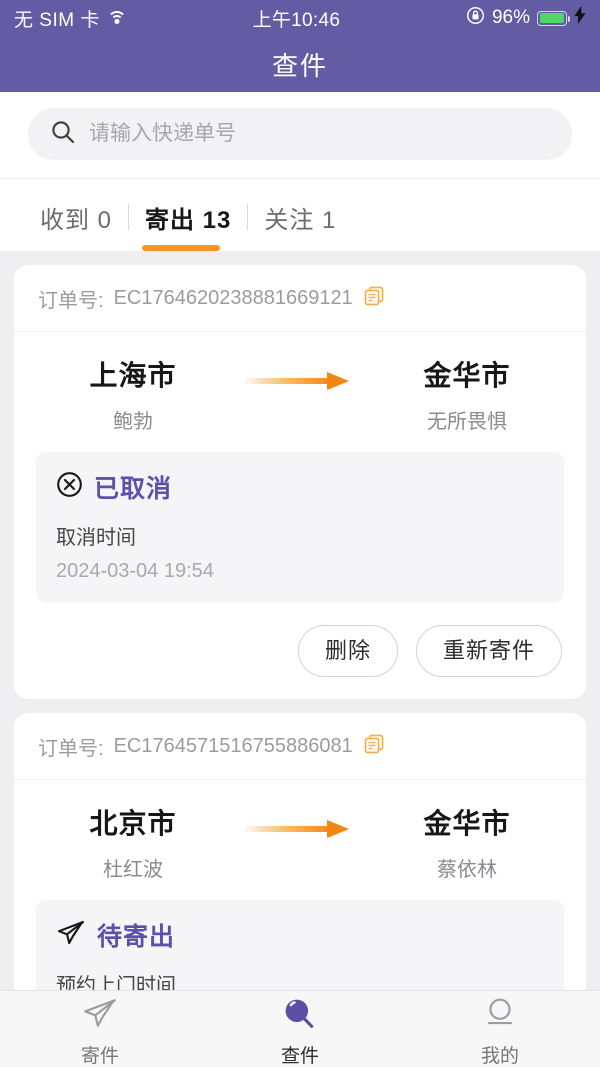 The height and width of the screenshot is (1067, 600). Describe the element at coordinates (580, 18) in the screenshot. I see `lightning-bolt-icon` at that location.